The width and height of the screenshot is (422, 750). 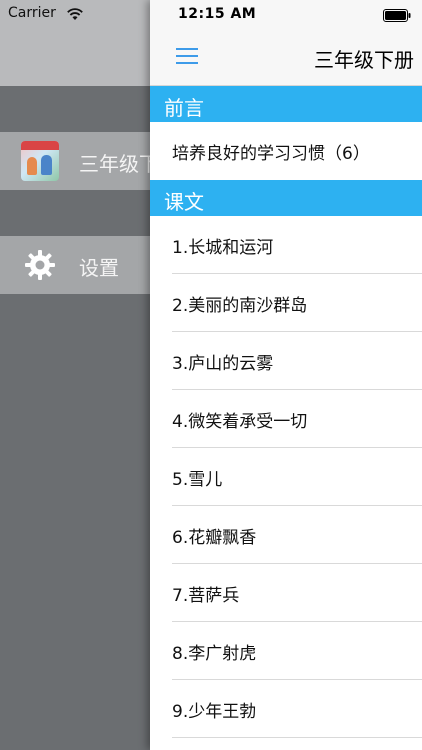 What do you see at coordinates (286, 477) in the screenshot?
I see `list-item: 5.雪儿` at bounding box center [286, 477].